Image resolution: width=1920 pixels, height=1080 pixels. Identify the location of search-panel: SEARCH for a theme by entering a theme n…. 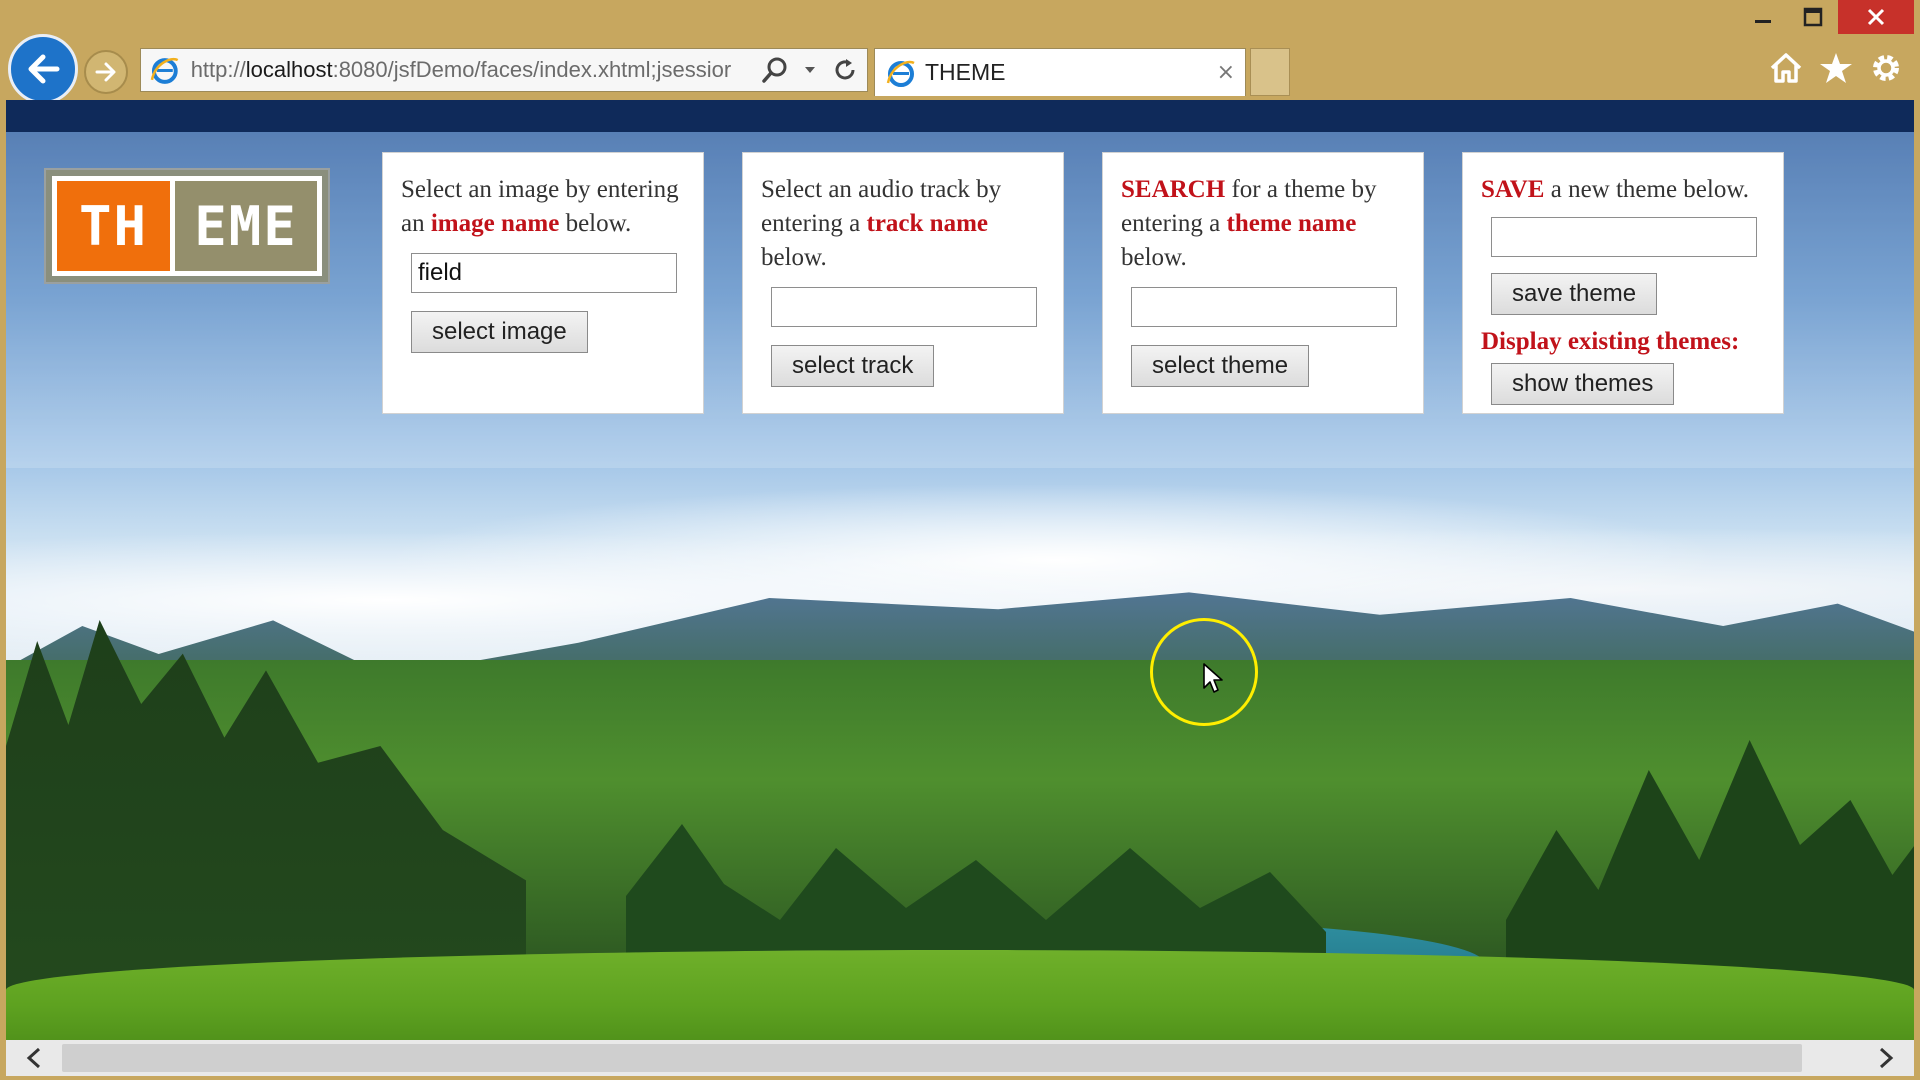
(1263, 283).